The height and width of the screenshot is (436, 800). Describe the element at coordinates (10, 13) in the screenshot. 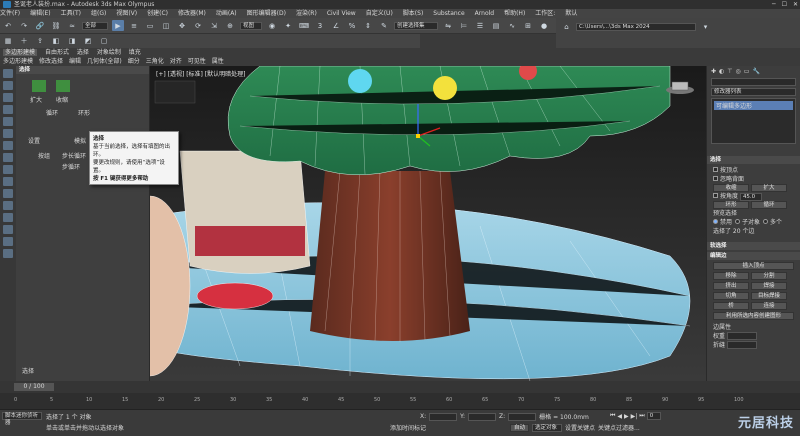

I see `menu-item: 文件(F)` at that location.